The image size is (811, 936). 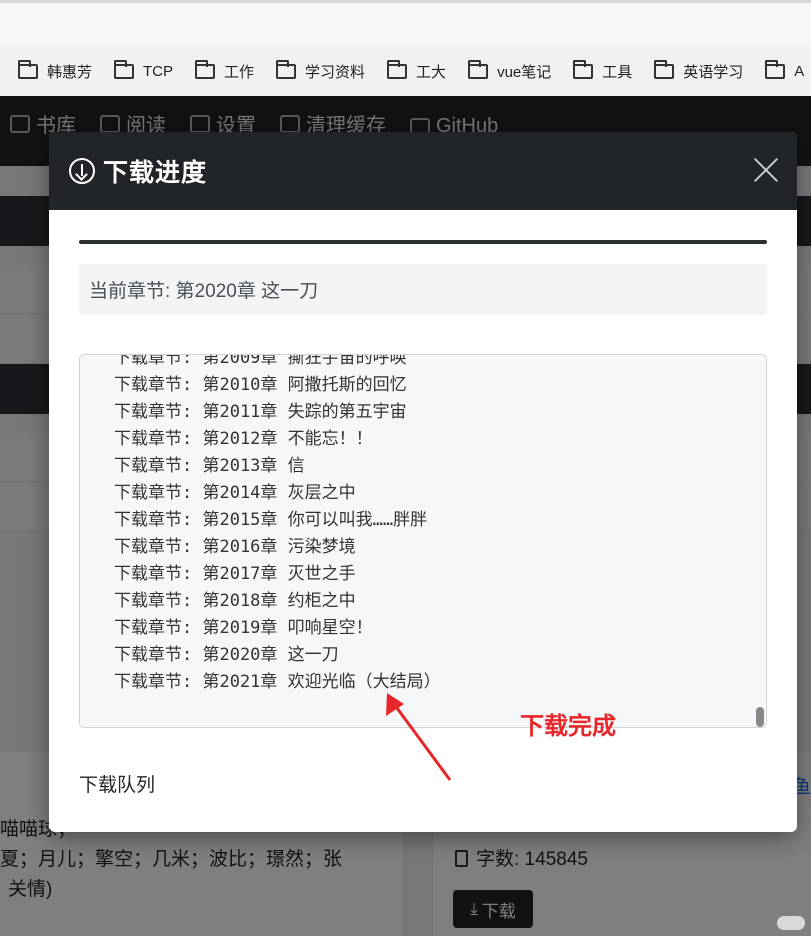 I want to click on log-line: 下载章节: 第2010章 阿撒托斯的回忆, so click(x=260, y=385).